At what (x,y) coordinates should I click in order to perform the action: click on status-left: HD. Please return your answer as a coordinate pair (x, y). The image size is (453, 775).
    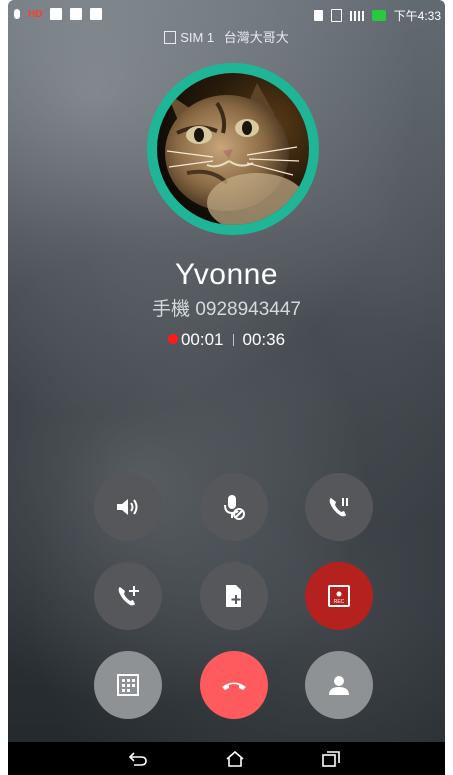
    Looking at the image, I should click on (58, 14).